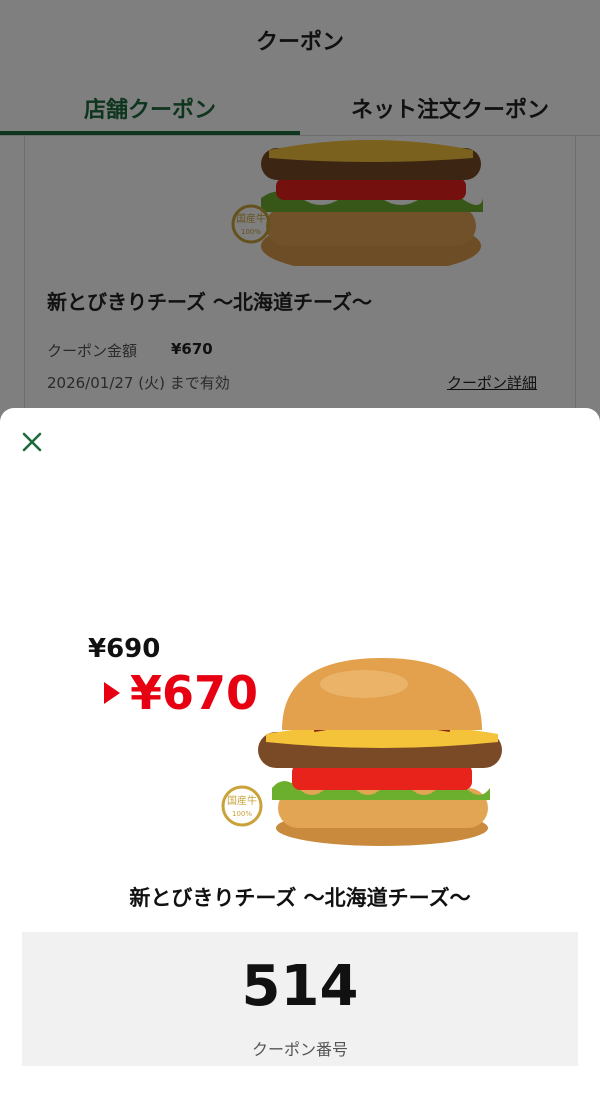 This screenshot has height=1100, width=600. I want to click on svg-text: 国産牛, so click(242, 800).